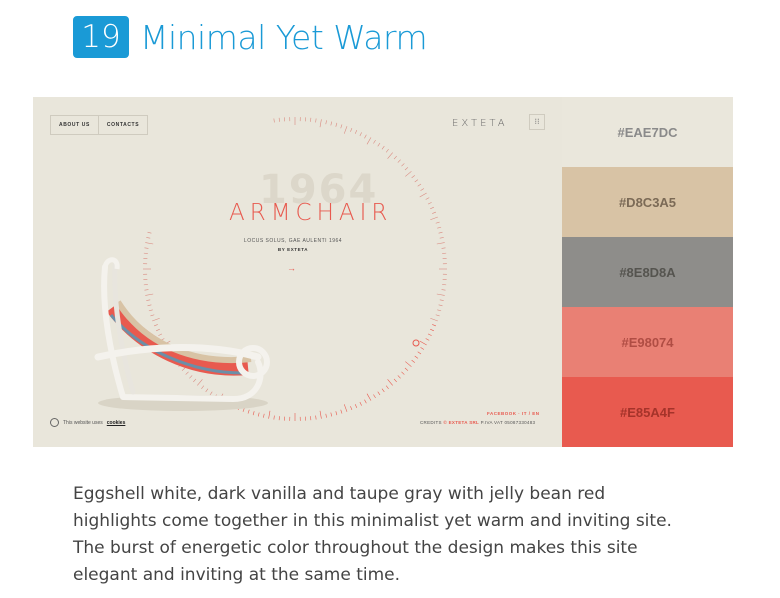 This screenshot has width=780, height=598. Describe the element at coordinates (311, 213) in the screenshot. I see `product-title: ARMCHAIR` at that location.